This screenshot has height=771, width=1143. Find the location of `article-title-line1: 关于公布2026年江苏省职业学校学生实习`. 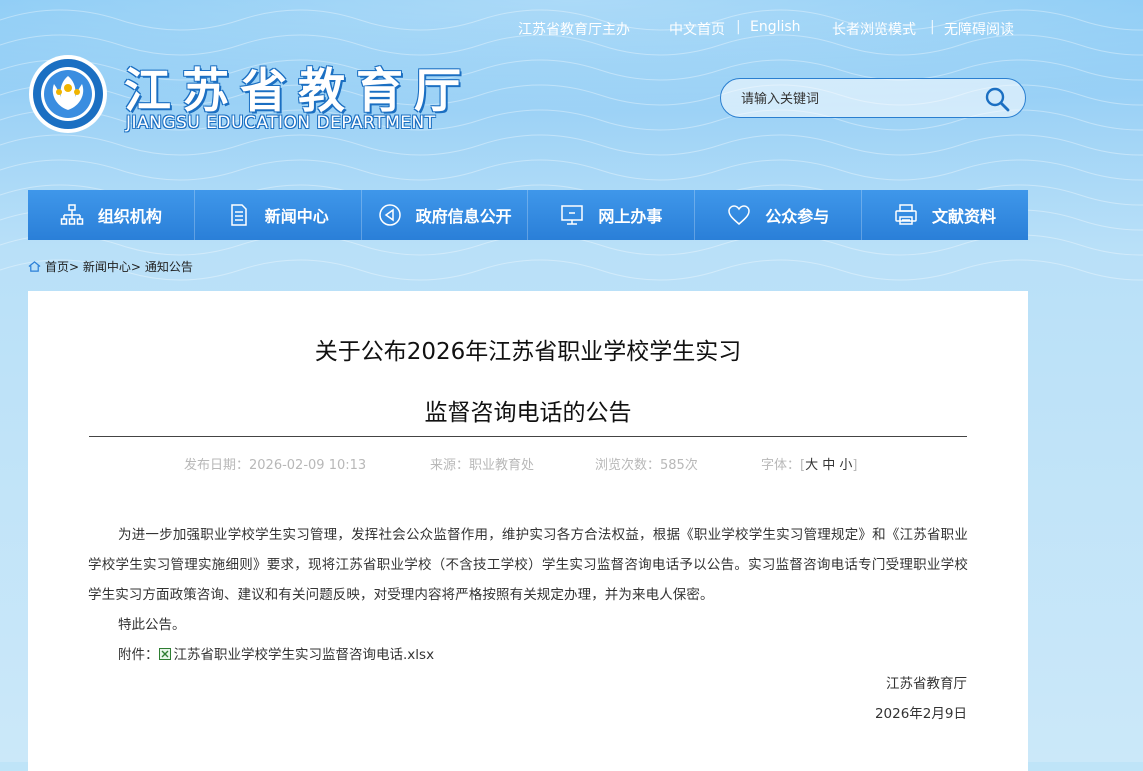

article-title-line1: 关于公布2026年江苏省职业学校学生实习 is located at coordinates (528, 352).